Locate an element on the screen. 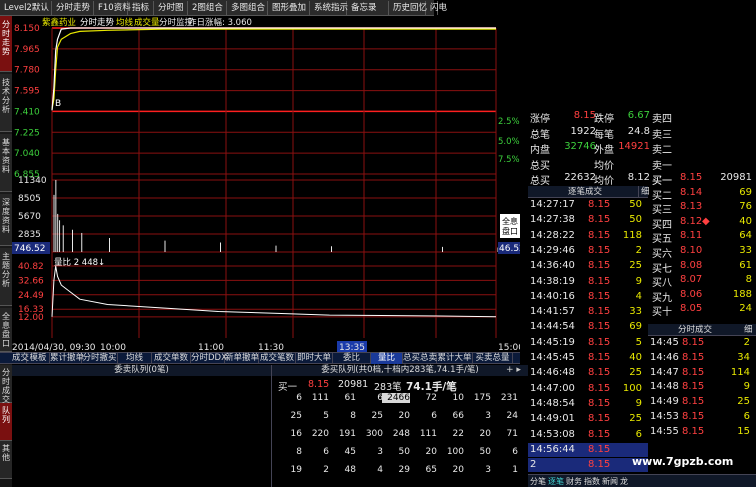 The height and width of the screenshot is (487, 756). buy-level-price: 8.07 is located at coordinates (691, 280).